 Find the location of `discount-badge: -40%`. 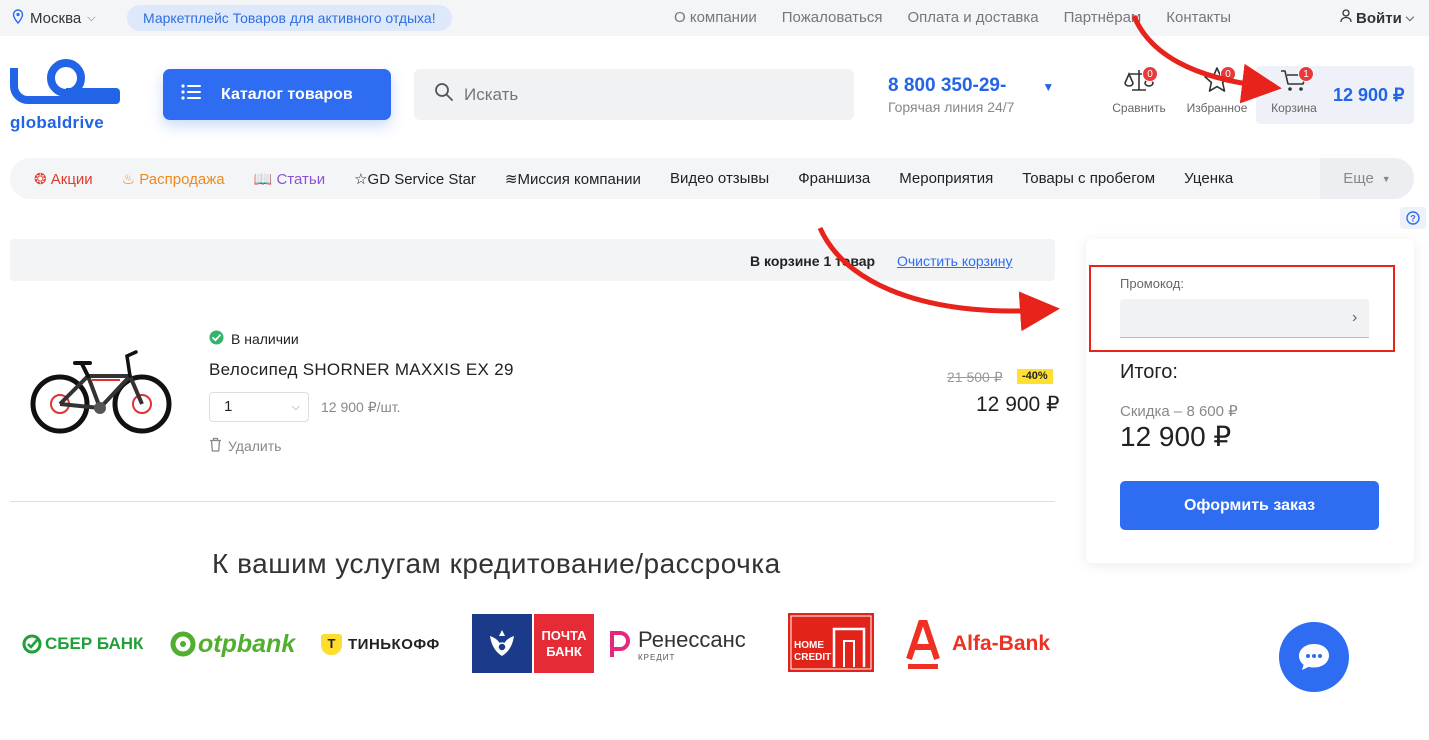

discount-badge: -40% is located at coordinates (1035, 376).